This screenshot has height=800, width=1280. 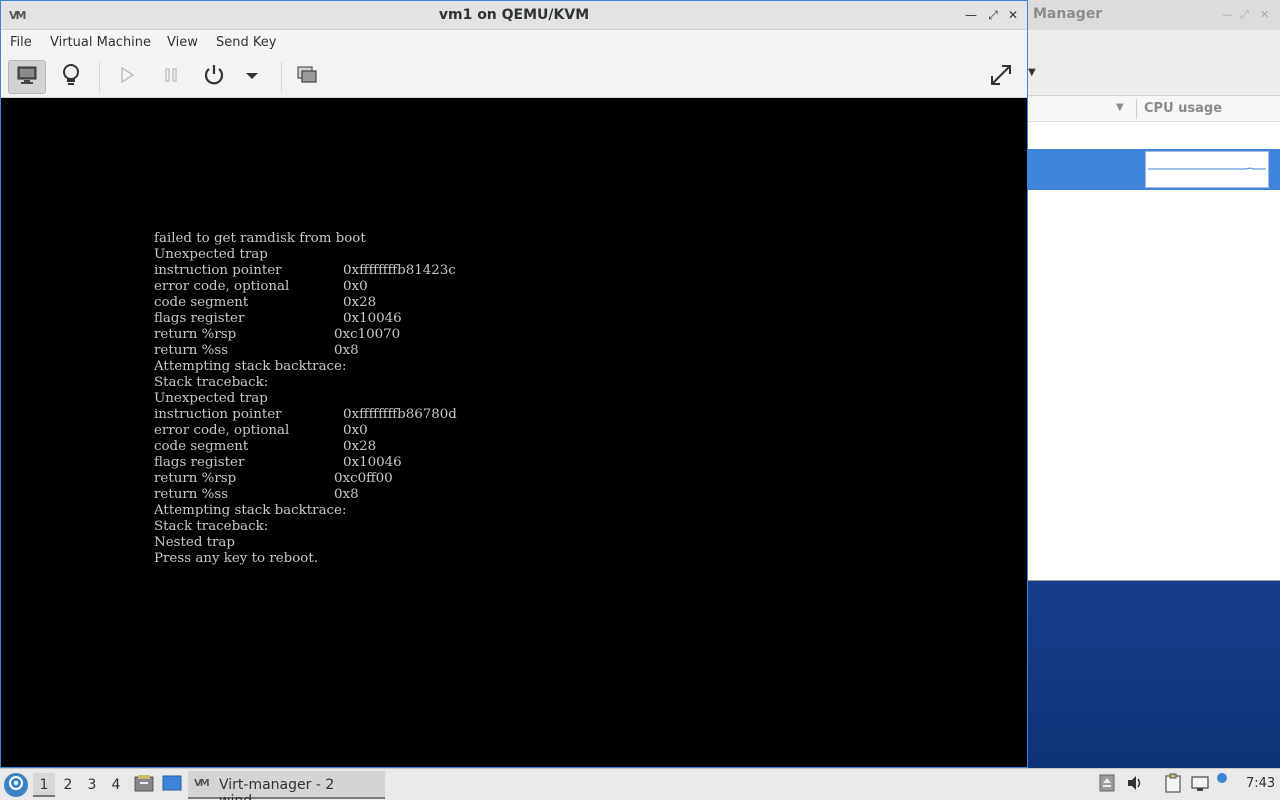 I want to click on screenshot-button, so click(x=307, y=77).